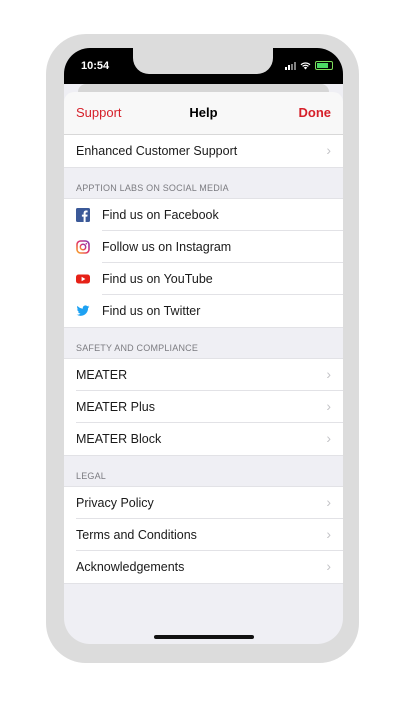  I want to click on row-label: Follow us on Instagram, so click(167, 247).